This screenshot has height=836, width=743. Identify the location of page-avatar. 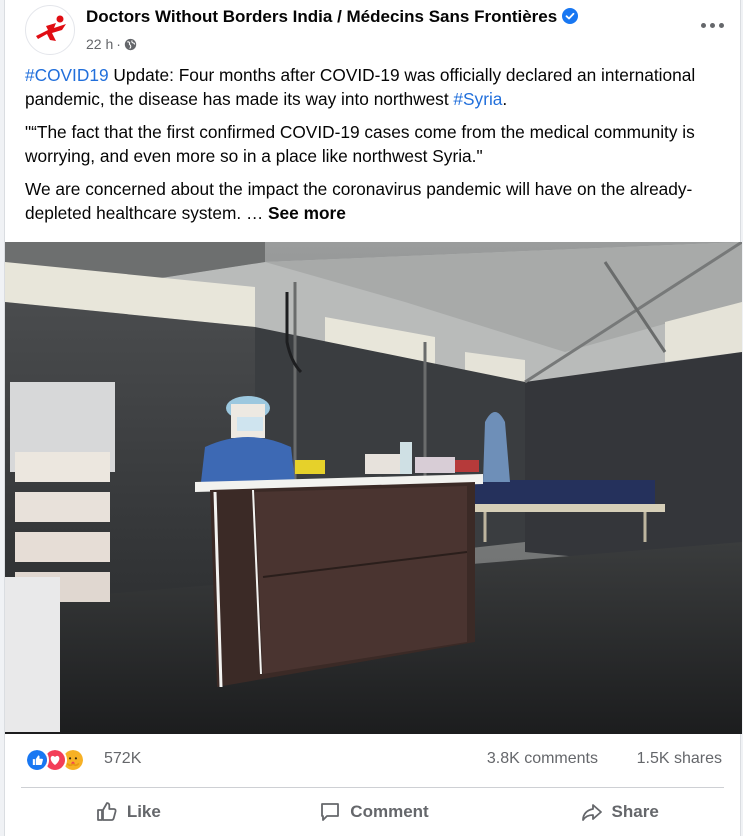
(50, 30).